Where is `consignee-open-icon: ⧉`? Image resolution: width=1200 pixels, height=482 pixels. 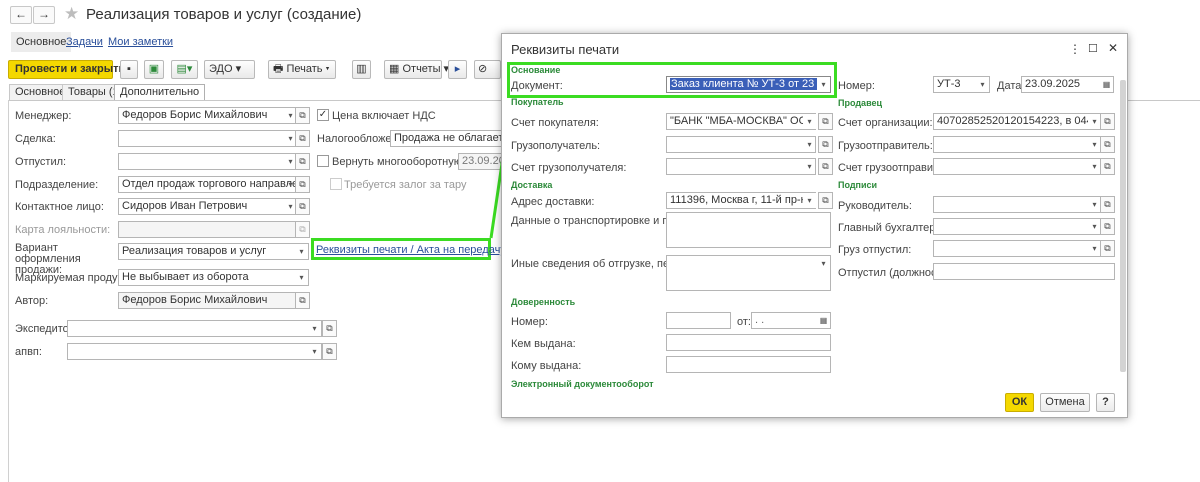
consignee-open-icon: ⧉ is located at coordinates (825, 144).